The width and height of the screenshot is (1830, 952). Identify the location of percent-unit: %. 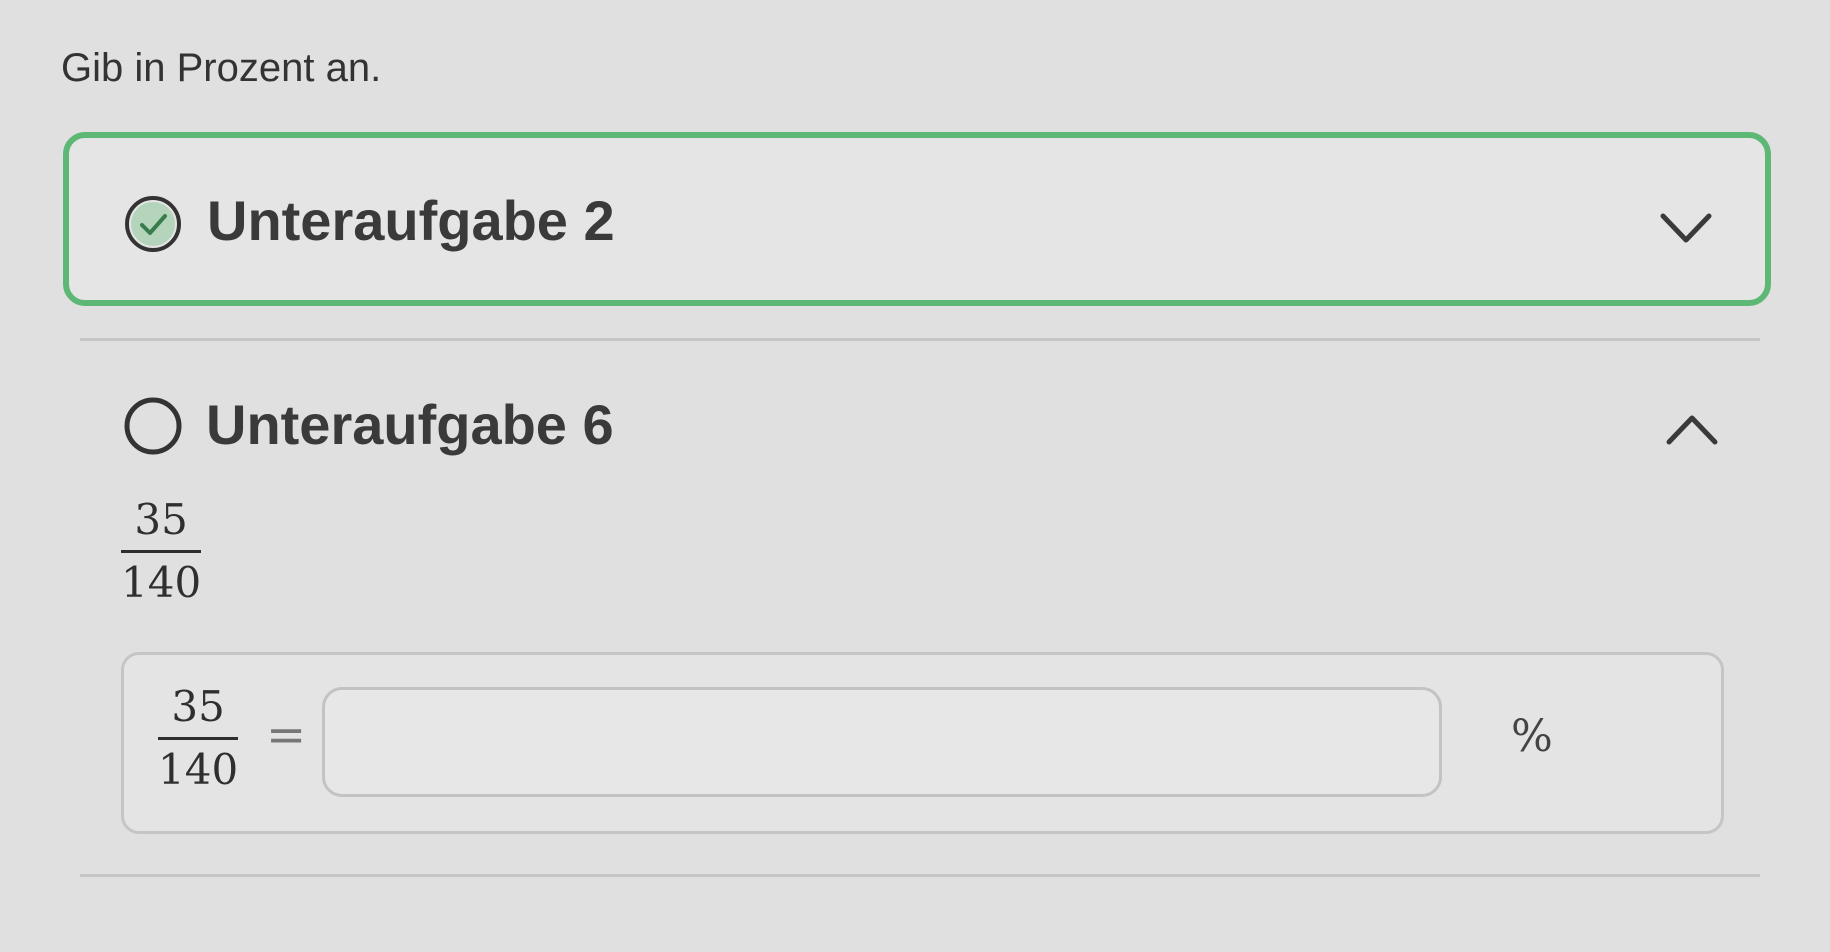
(1532, 736).